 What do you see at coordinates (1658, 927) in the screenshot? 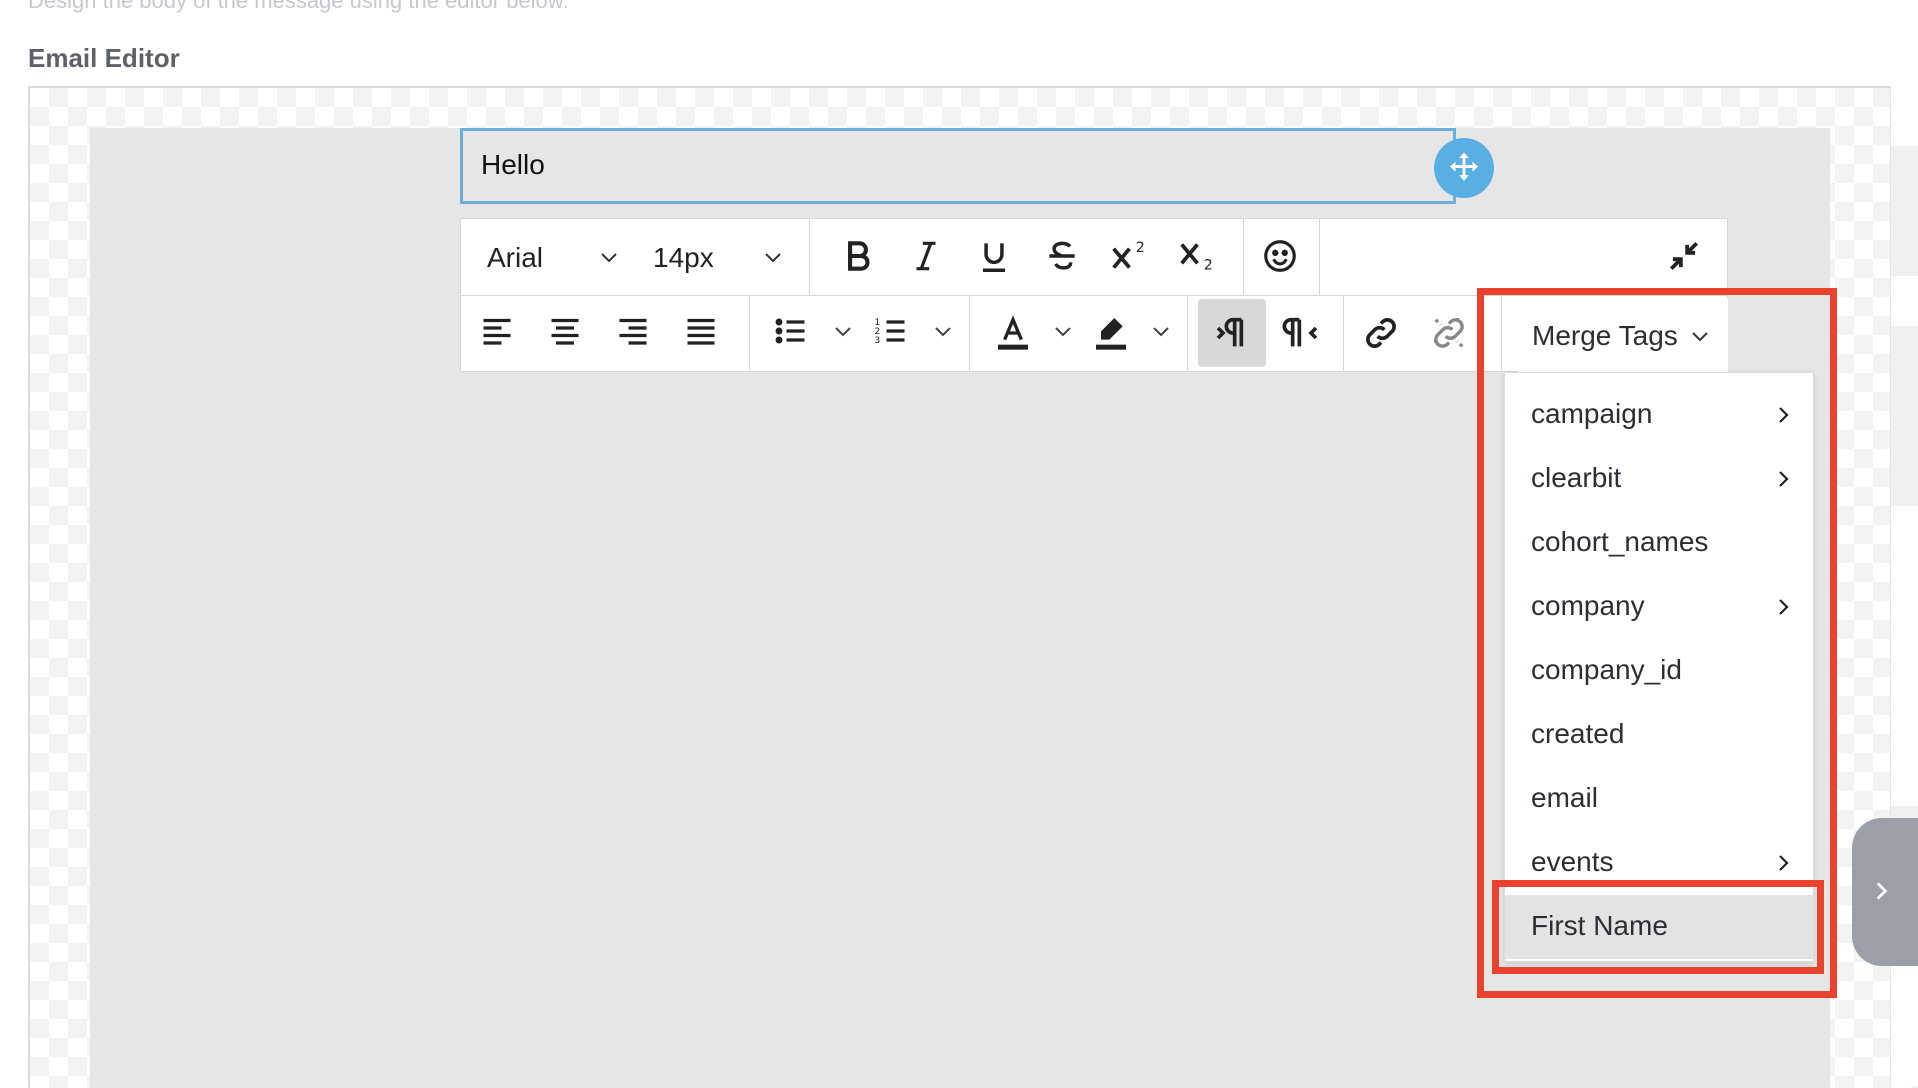
I see `annotation-highlight-first-name` at bounding box center [1658, 927].